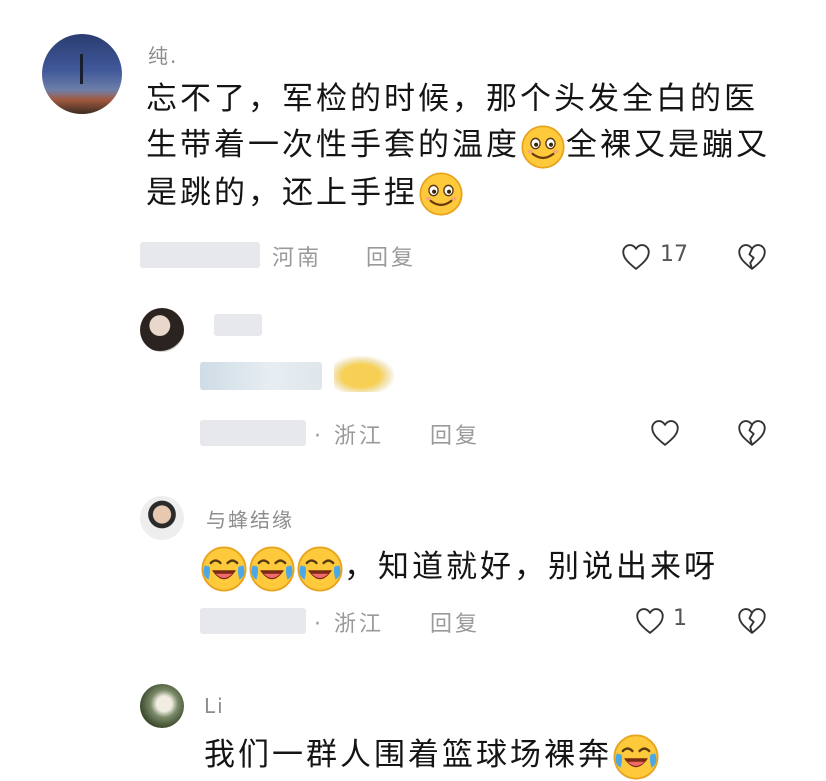 This screenshot has width=826, height=781. Describe the element at coordinates (680, 618) in the screenshot. I see `like-count: 1` at that location.